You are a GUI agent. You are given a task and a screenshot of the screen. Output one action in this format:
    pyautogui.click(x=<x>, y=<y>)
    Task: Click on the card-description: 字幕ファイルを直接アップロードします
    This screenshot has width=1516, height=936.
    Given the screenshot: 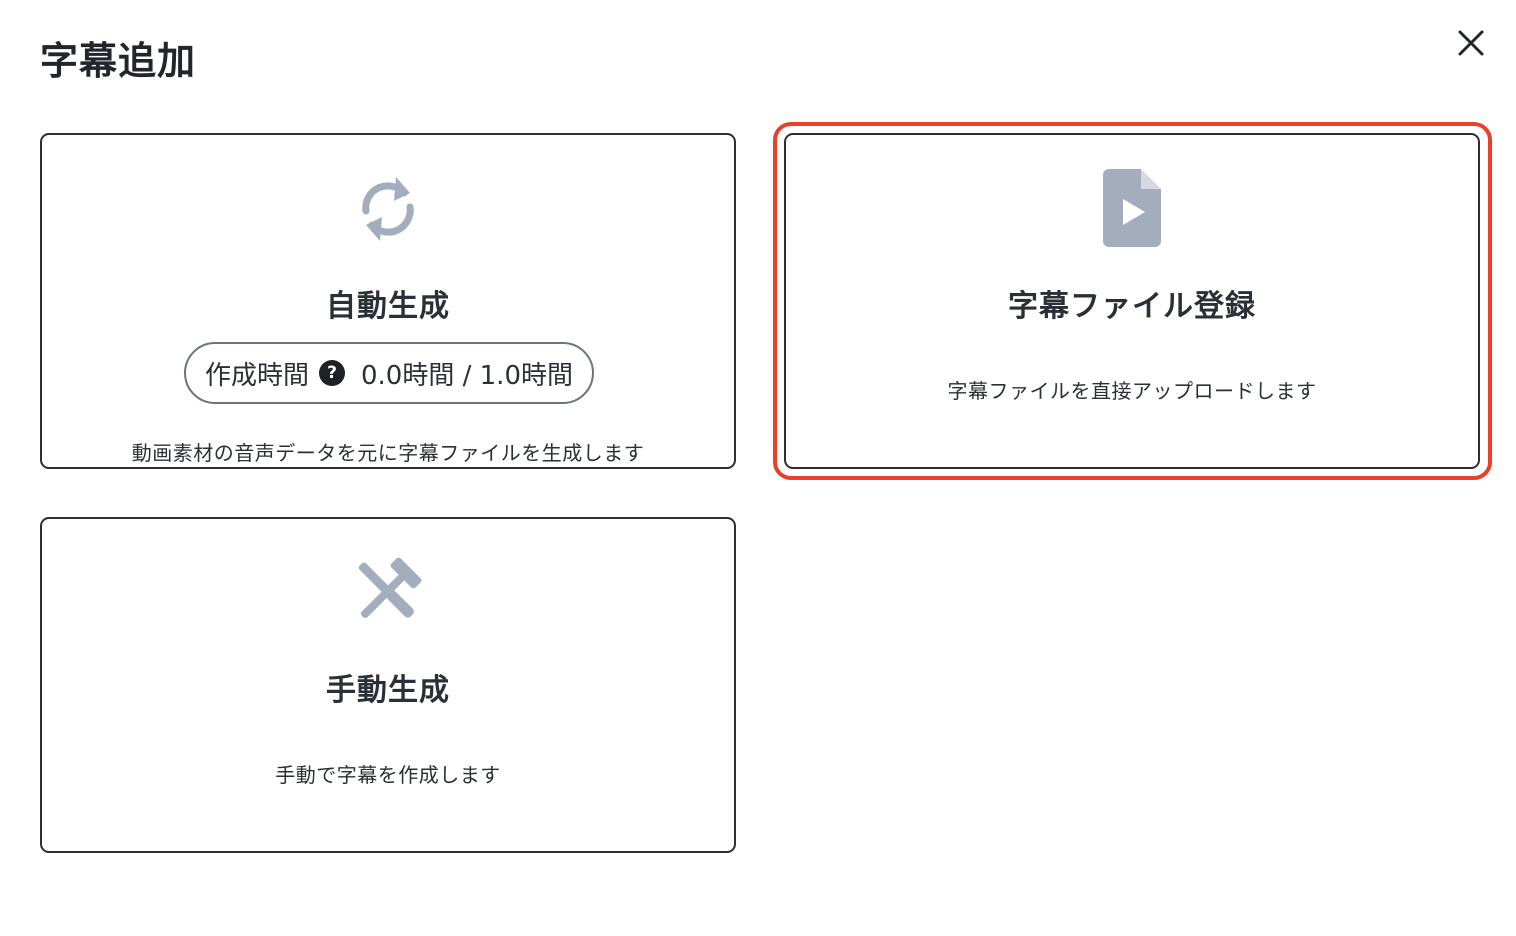 What is the action you would take?
    pyautogui.click(x=1132, y=391)
    